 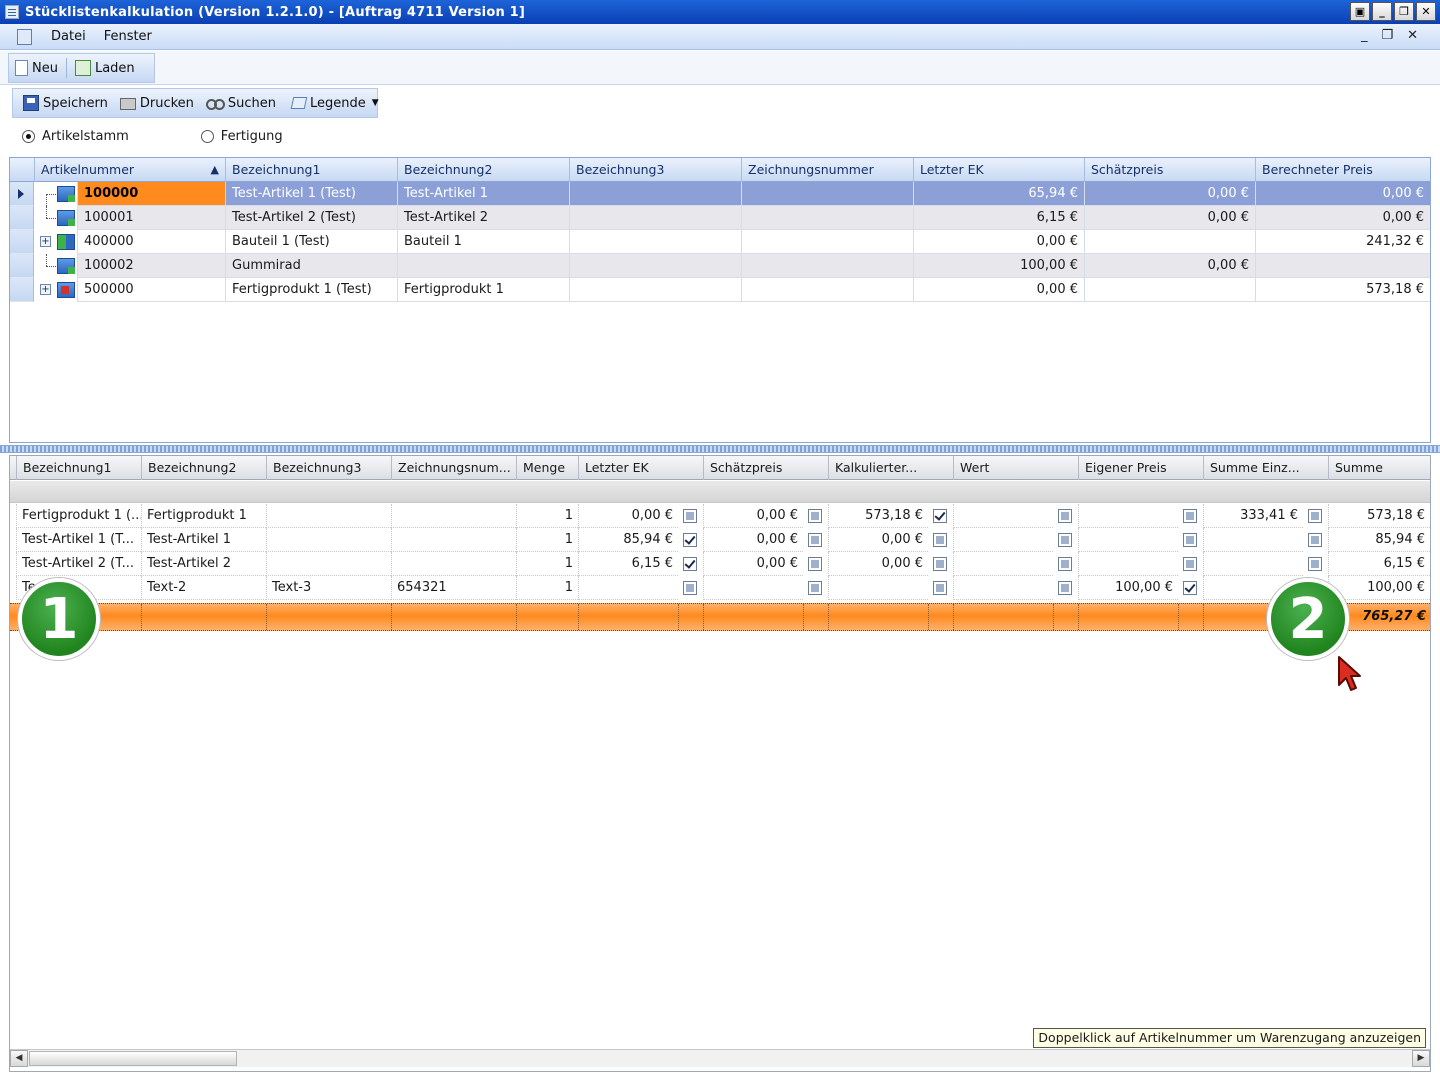 I want to click on cell-bezeichnung2: Bauteil 1, so click(x=483, y=242).